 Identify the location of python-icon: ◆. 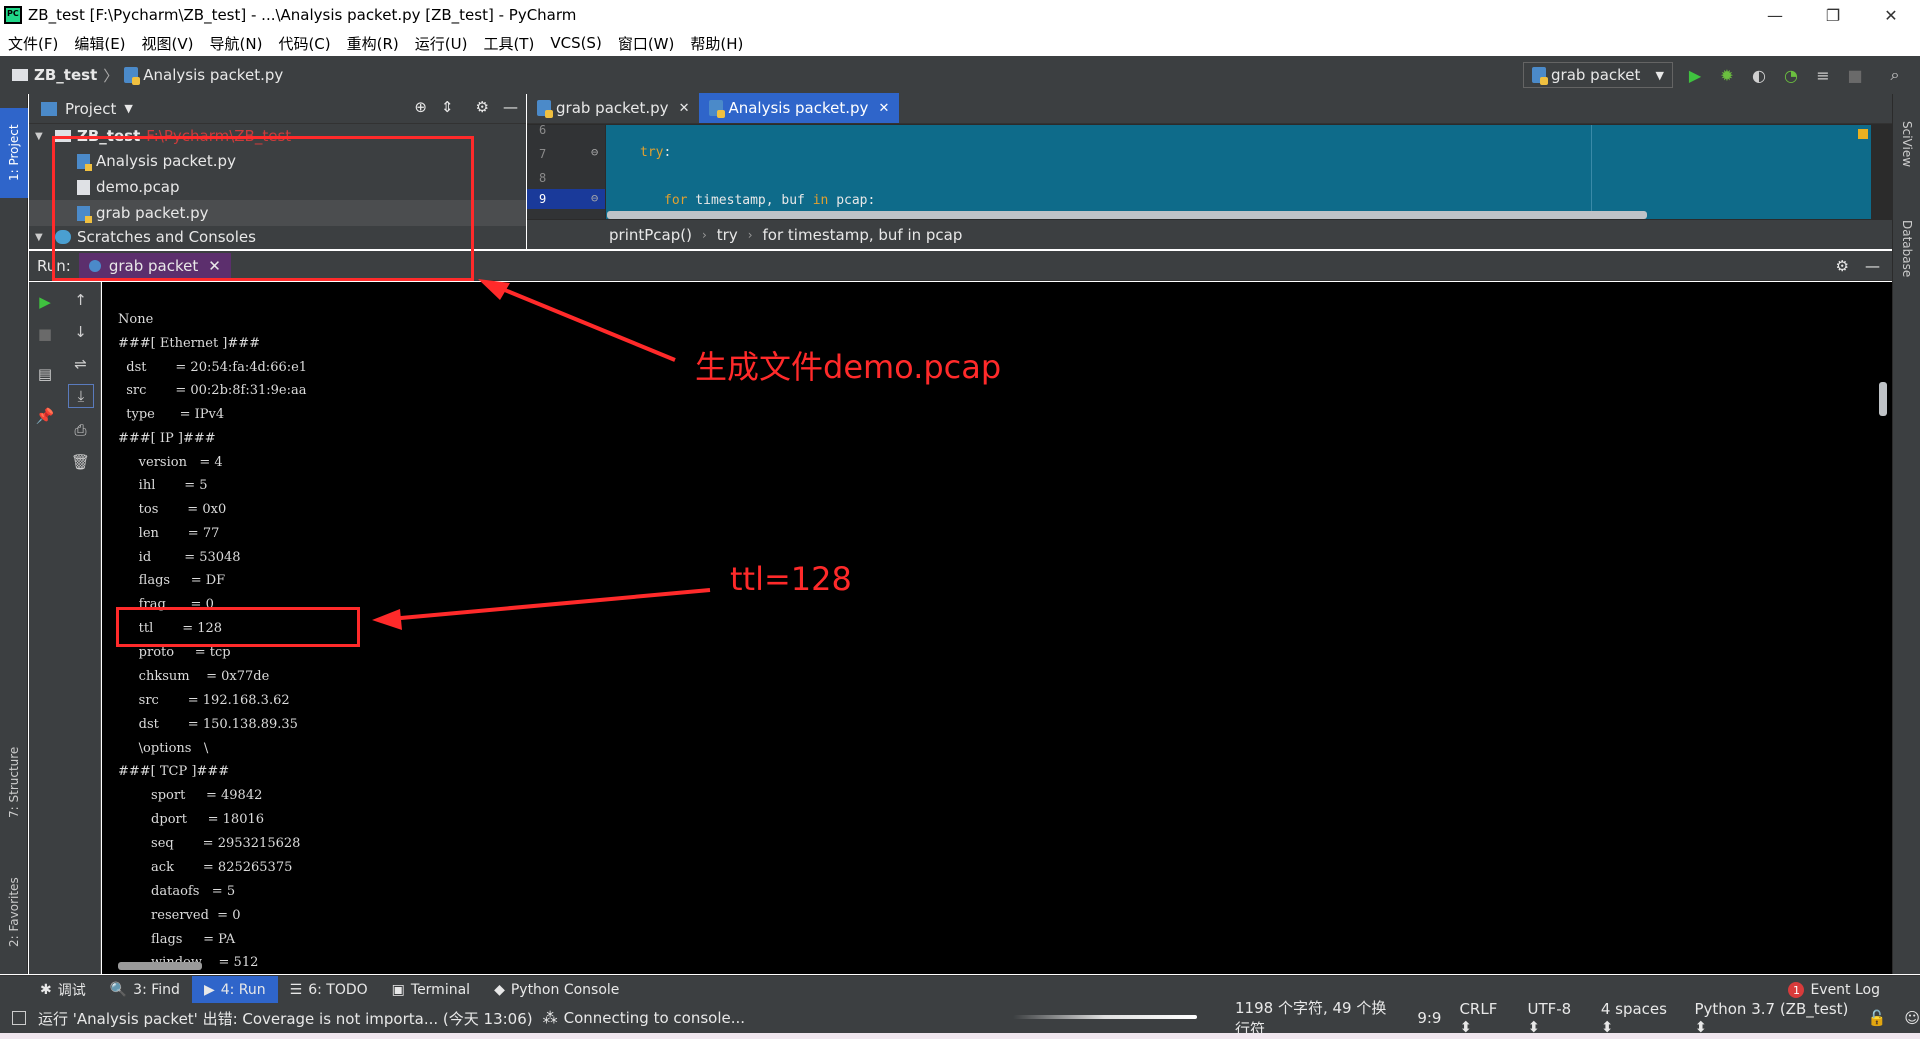
(499, 989).